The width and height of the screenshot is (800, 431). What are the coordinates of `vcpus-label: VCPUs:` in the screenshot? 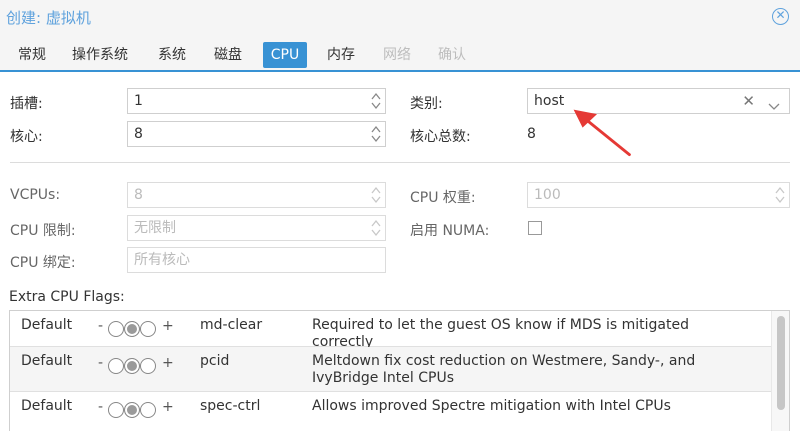 It's located at (35, 195).